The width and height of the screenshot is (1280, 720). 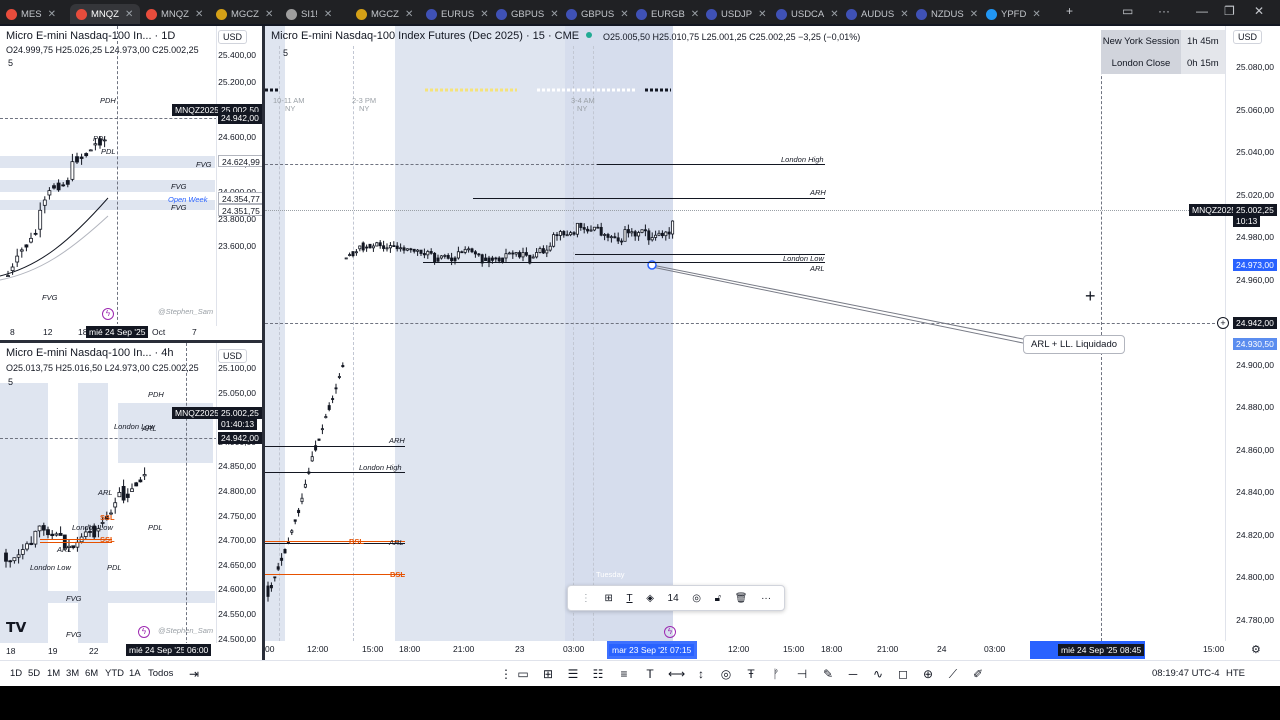 I want to click on template-icon: ⊞, so click(x=608, y=598).